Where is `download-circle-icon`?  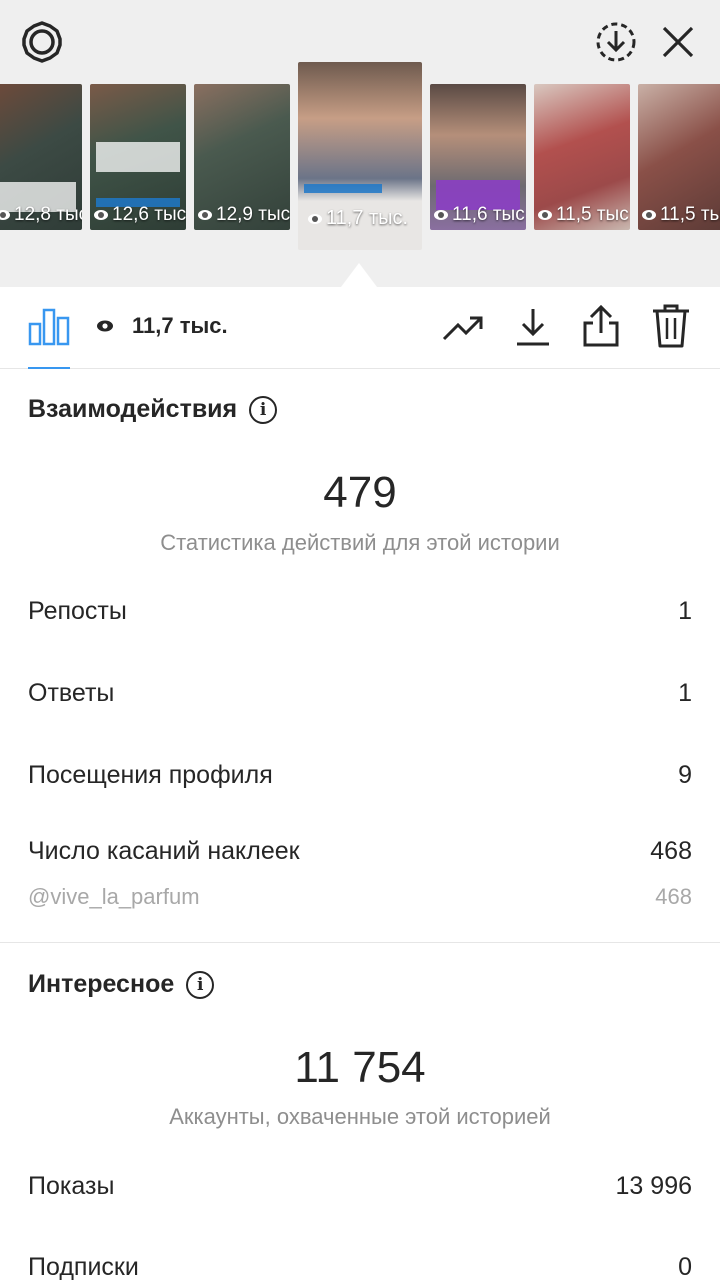 download-circle-icon is located at coordinates (616, 42).